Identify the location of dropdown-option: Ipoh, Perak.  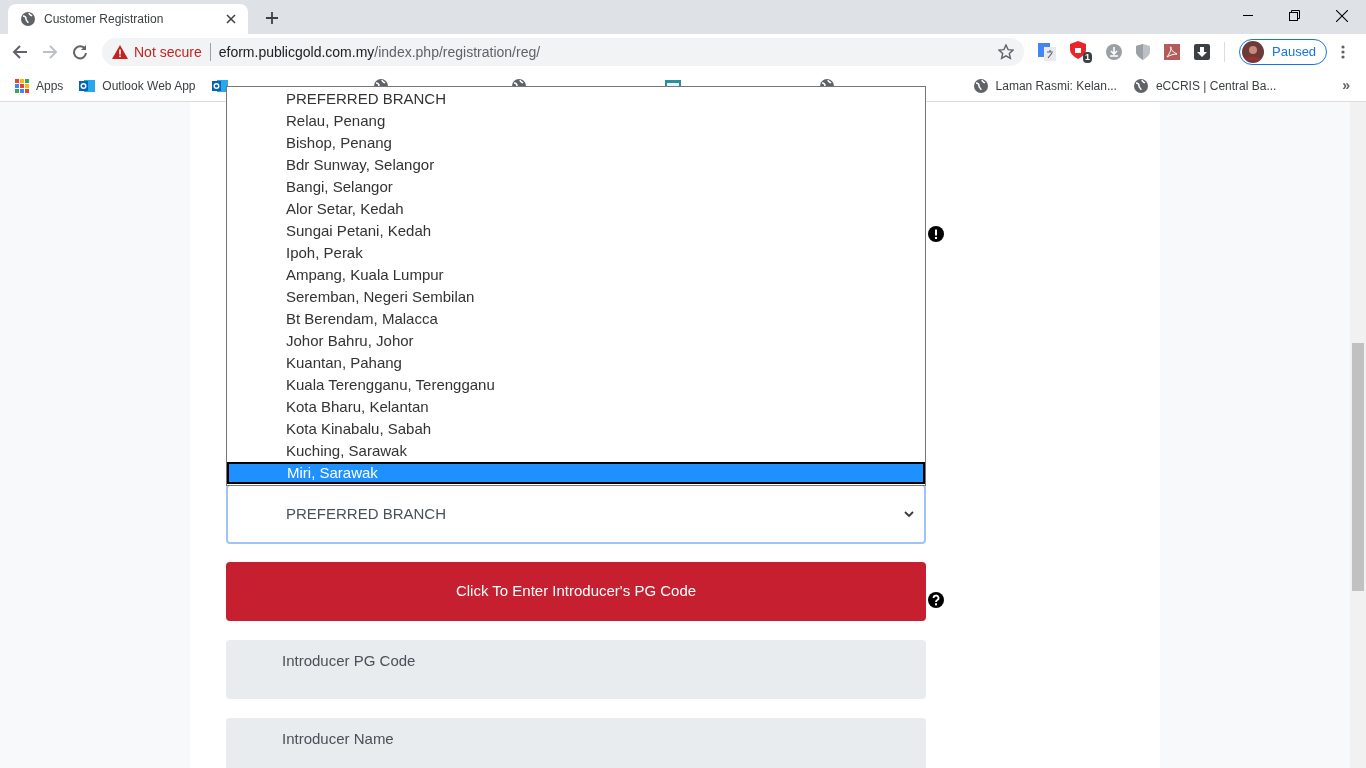
(576, 253).